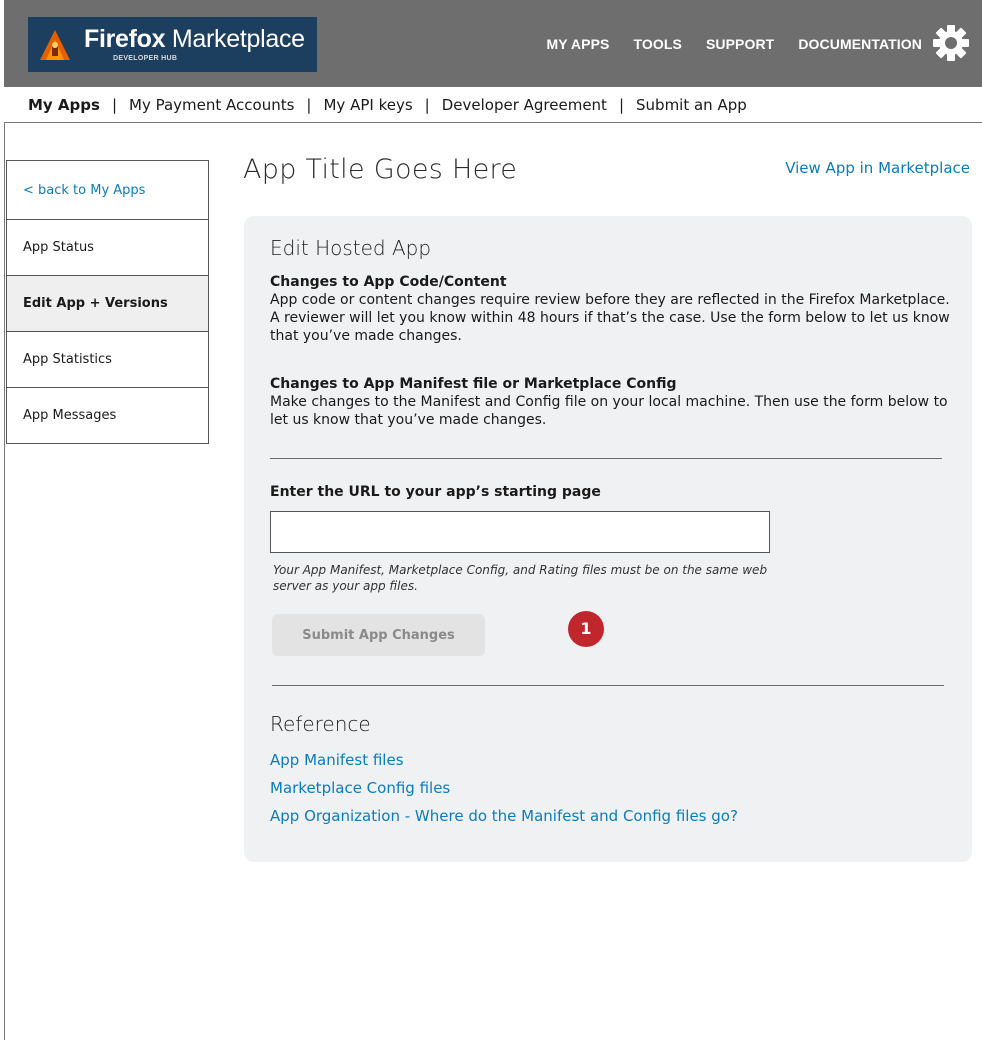 This screenshot has width=982, height=1040. Describe the element at coordinates (107, 416) in the screenshot. I see `sidebar-item-app-messages: App Messages` at that location.